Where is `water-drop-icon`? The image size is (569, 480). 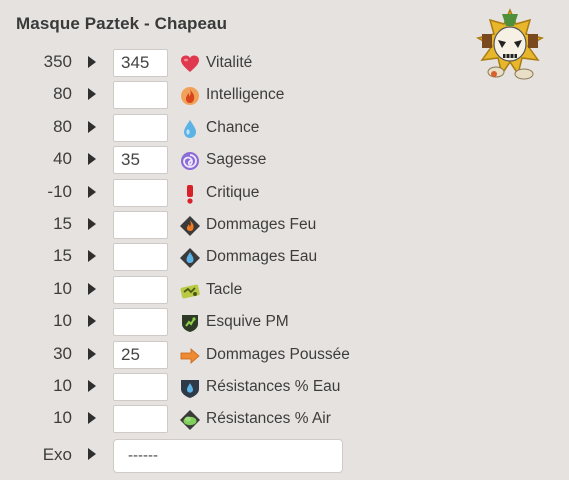
water-drop-icon is located at coordinates (190, 129).